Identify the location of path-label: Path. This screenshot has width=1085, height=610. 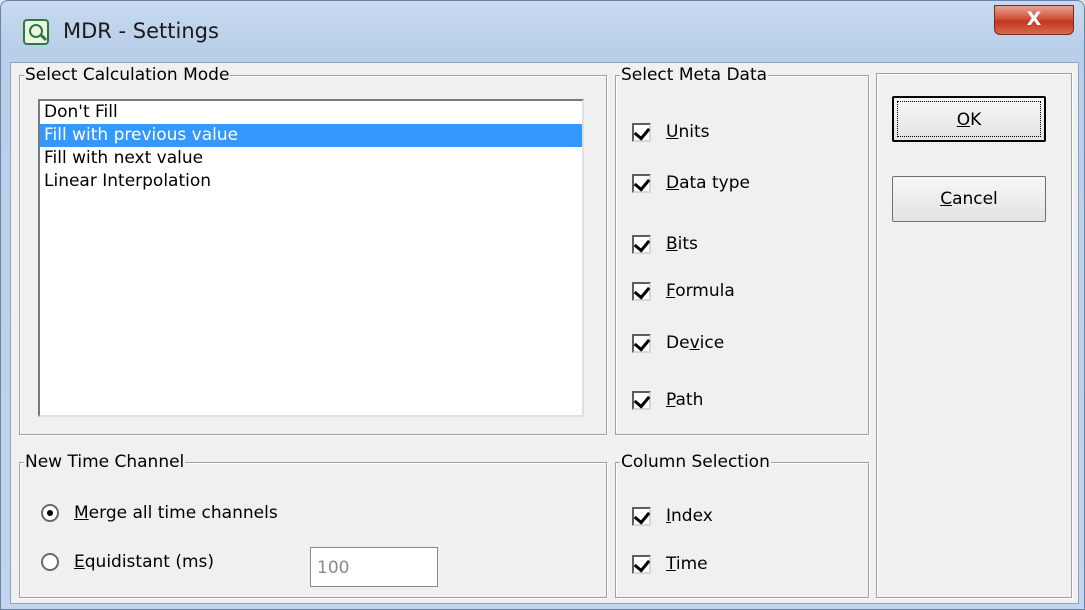
(685, 400).